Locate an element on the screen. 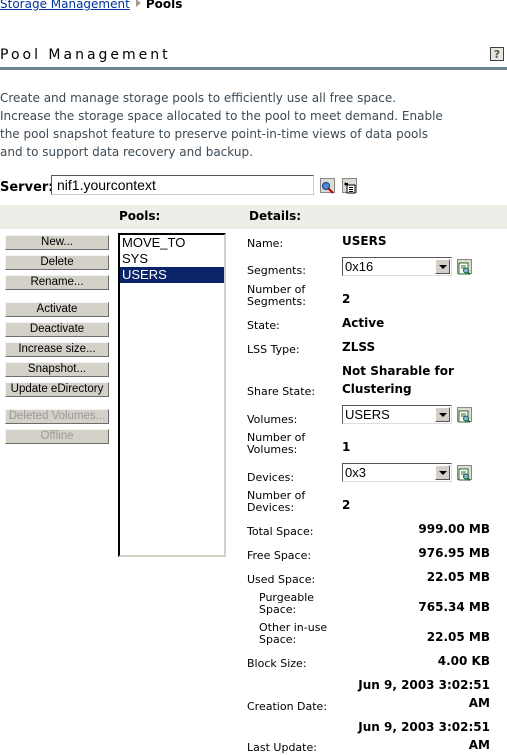 This screenshot has width=507, height=755. purgeable-space-label: Purgeable Space: is located at coordinates (287, 603).